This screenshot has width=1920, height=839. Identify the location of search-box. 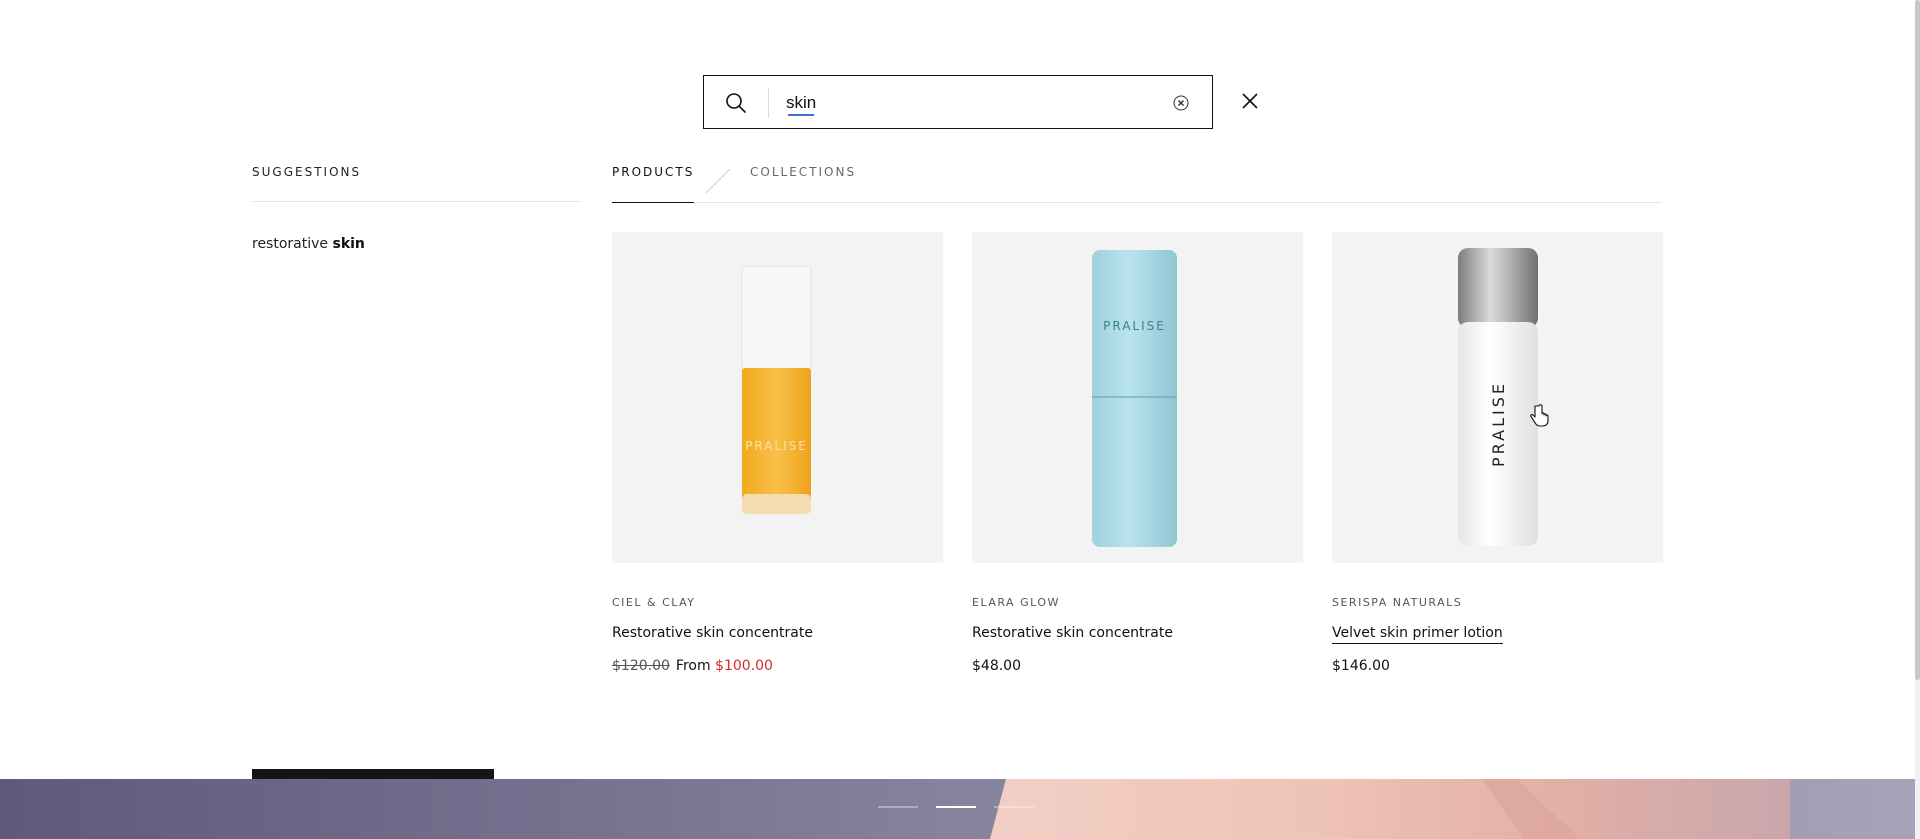
(958, 102).